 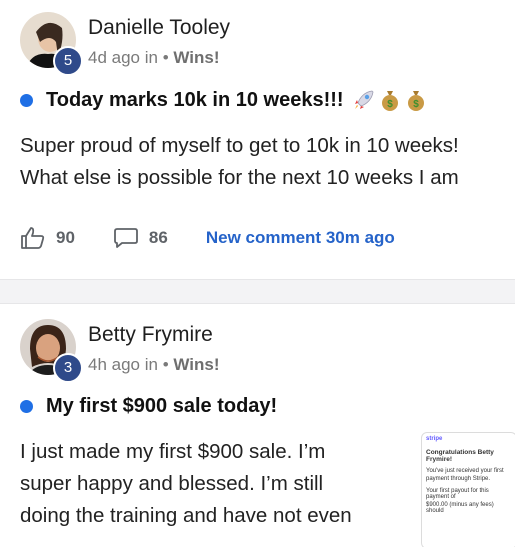 What do you see at coordinates (195, 100) in the screenshot?
I see `post-title: Today marks 10k in 10 weeks!!!` at bounding box center [195, 100].